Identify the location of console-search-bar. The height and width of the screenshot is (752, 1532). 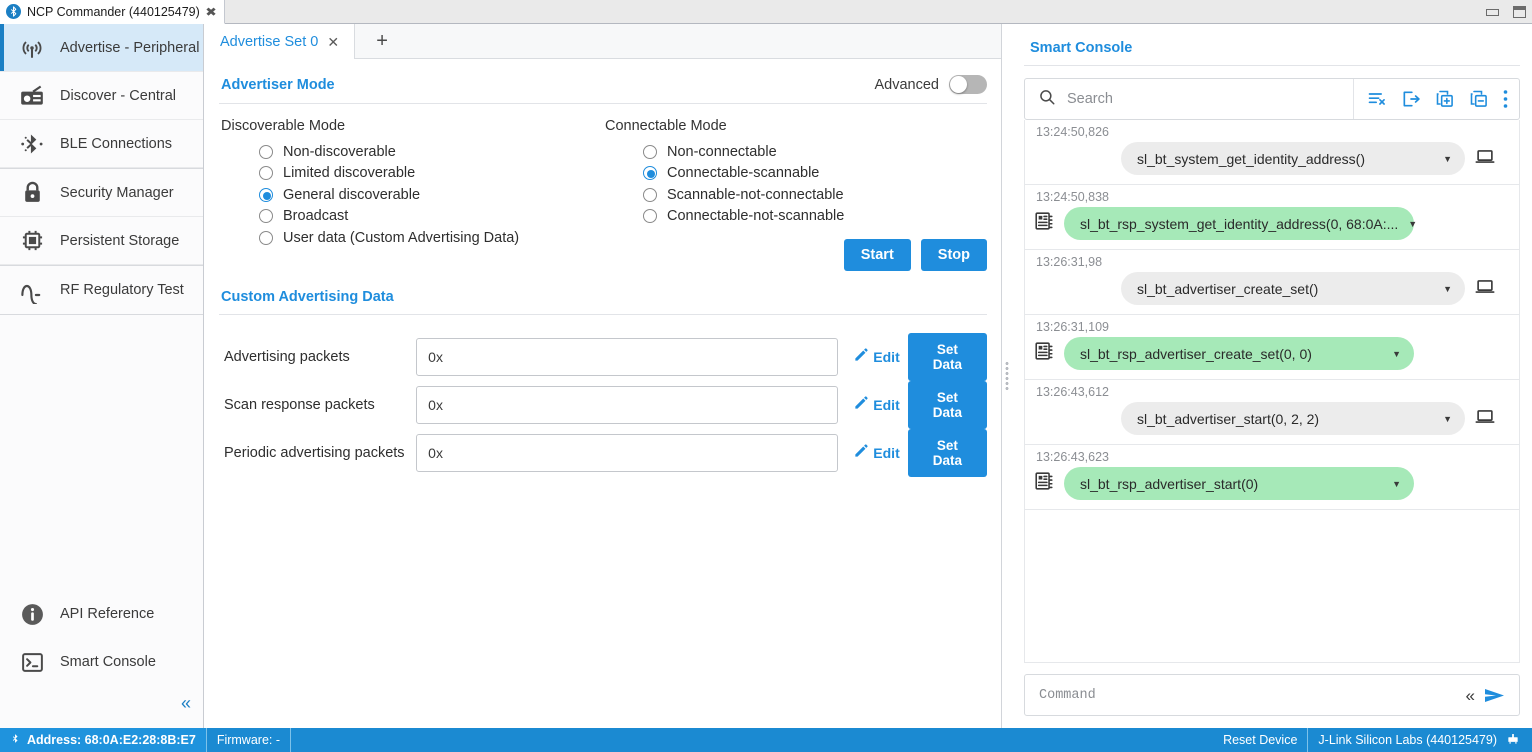
(1272, 99).